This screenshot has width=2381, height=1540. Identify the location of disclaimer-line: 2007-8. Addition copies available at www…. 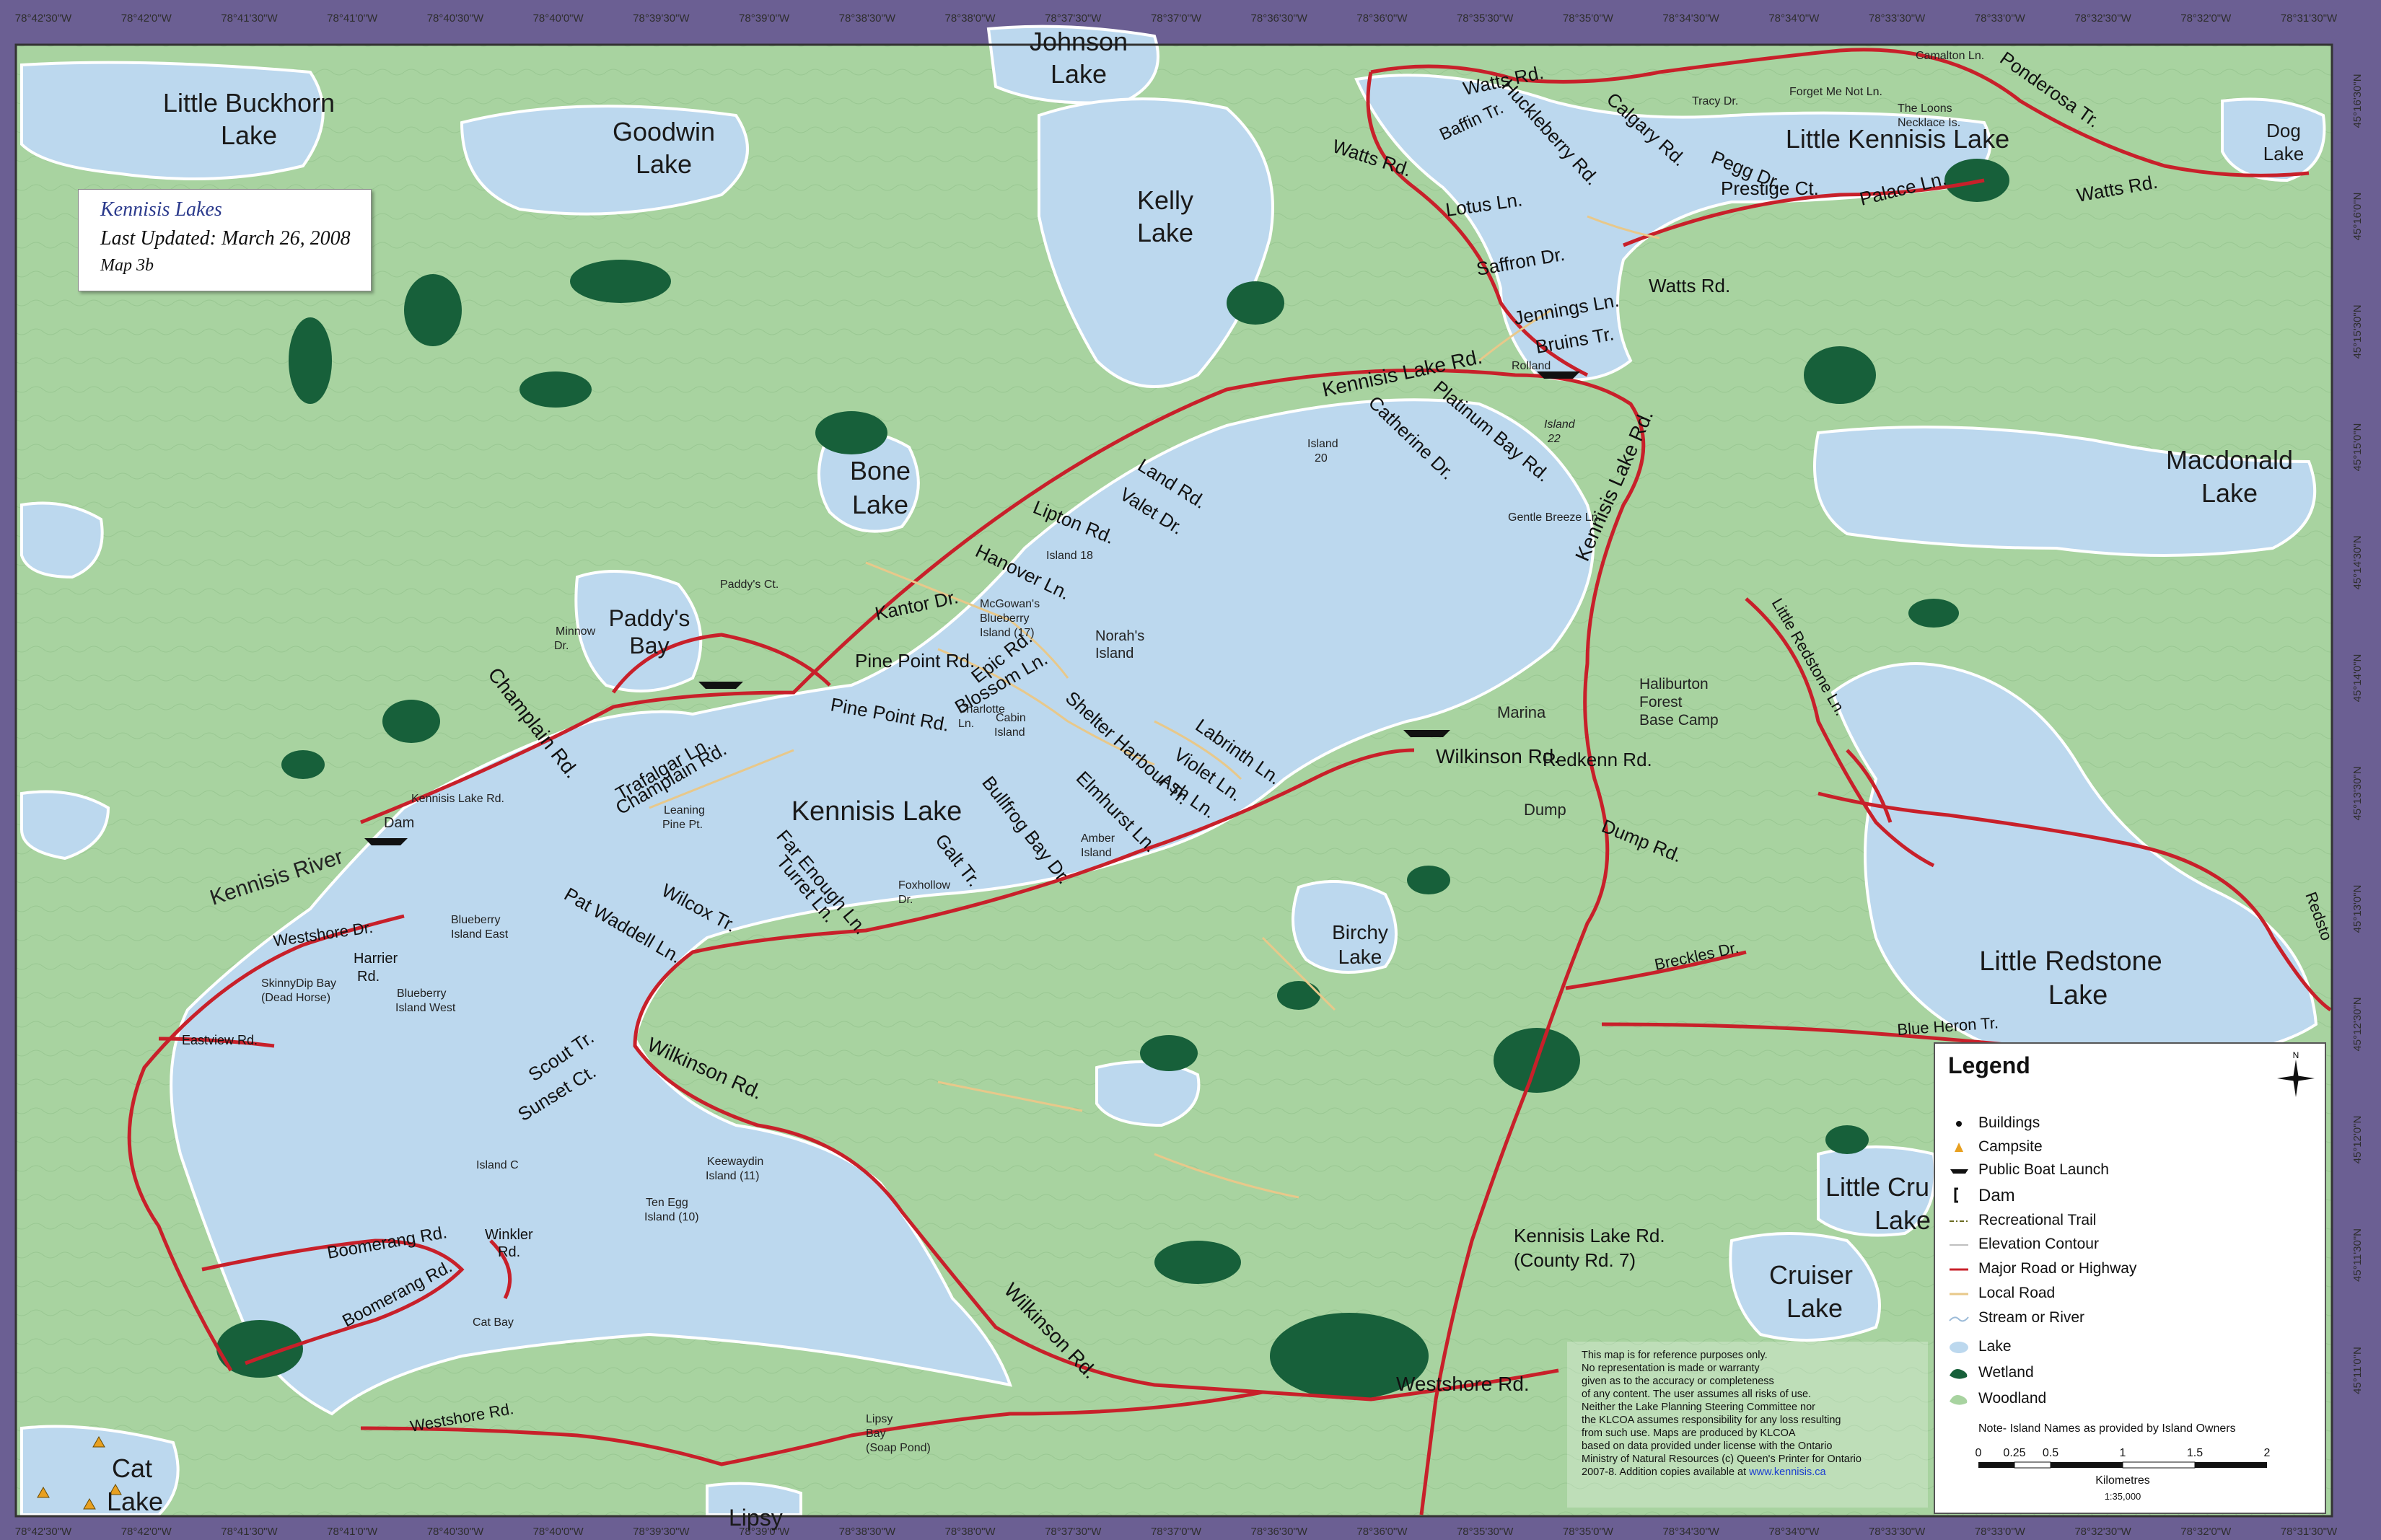
(1750, 1473).